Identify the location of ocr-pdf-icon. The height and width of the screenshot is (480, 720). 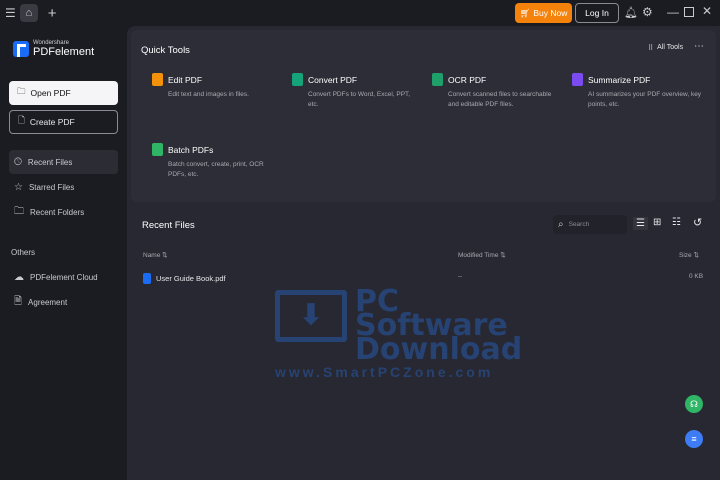
(437, 79).